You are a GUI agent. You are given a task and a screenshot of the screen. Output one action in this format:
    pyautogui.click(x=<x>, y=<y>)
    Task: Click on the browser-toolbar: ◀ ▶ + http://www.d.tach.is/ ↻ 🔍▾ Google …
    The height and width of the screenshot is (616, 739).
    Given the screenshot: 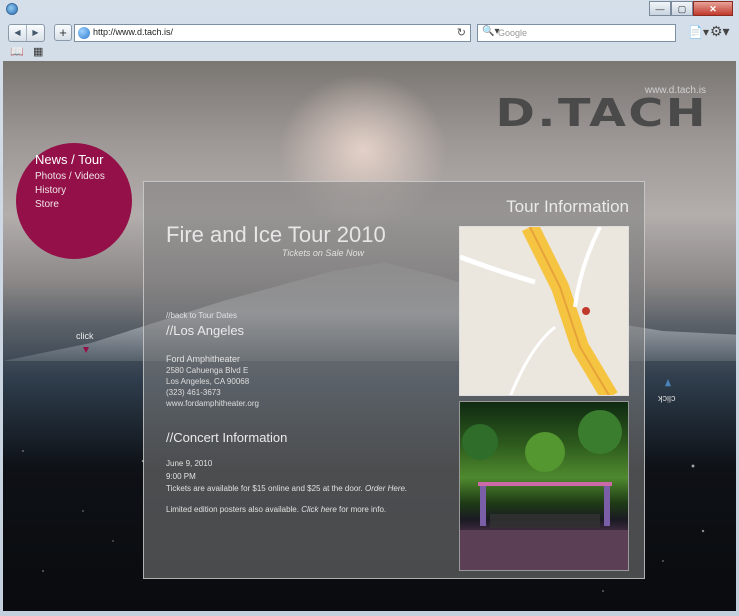 What is the action you would take?
    pyautogui.click(x=369, y=33)
    